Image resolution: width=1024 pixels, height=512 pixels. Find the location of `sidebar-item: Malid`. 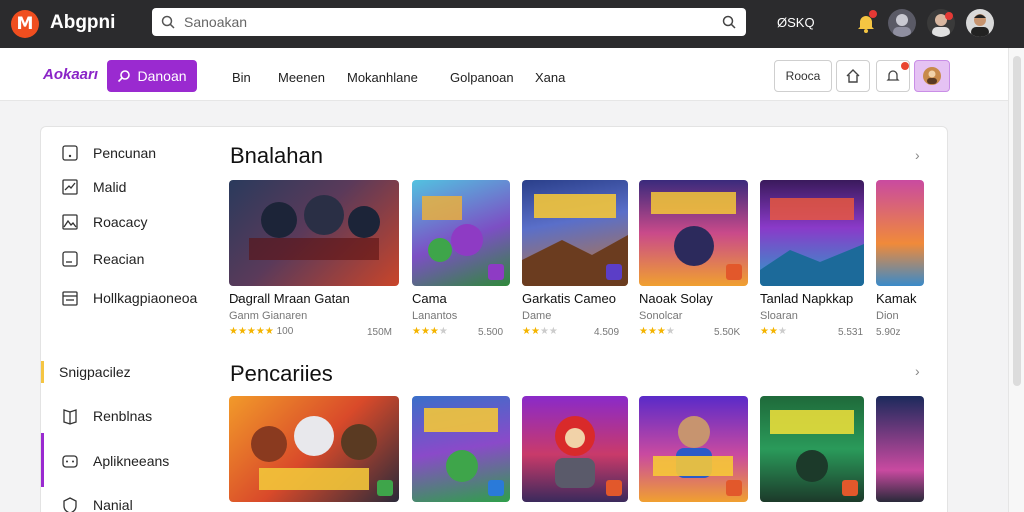

sidebar-item: Malid is located at coordinates (93, 187).